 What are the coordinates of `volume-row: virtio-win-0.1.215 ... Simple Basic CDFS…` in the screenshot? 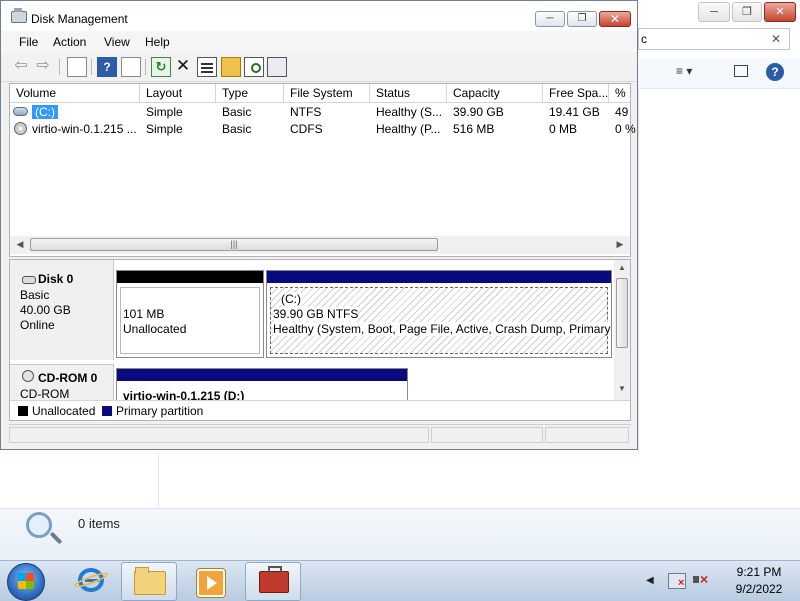 It's located at (323, 129).